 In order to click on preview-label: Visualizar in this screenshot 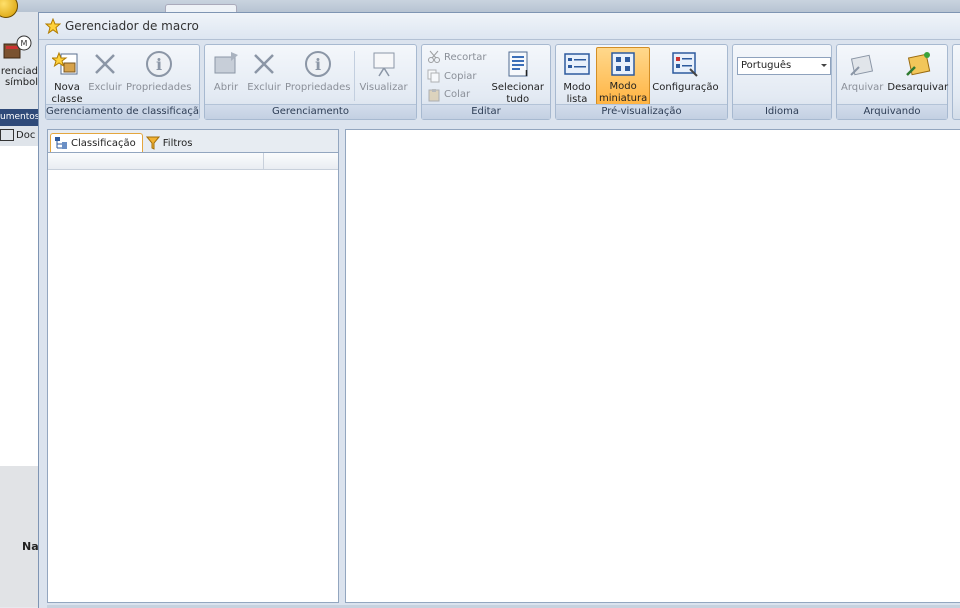, I will do `click(383, 87)`.